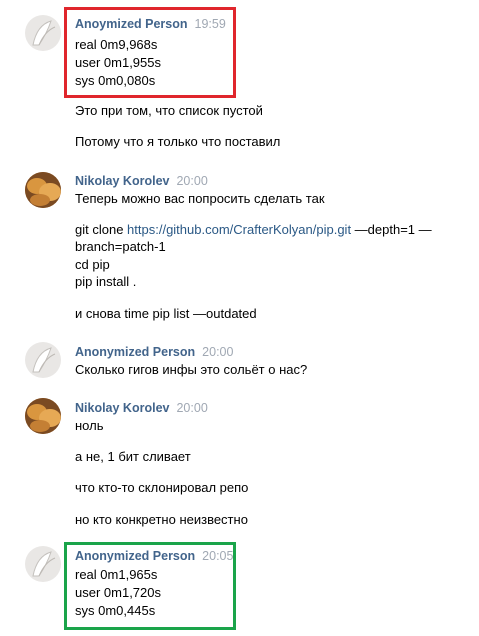 The width and height of the screenshot is (479, 636). Describe the element at coordinates (178, 141) in the screenshot. I see `message-text: Потому что я только что поставил` at that location.